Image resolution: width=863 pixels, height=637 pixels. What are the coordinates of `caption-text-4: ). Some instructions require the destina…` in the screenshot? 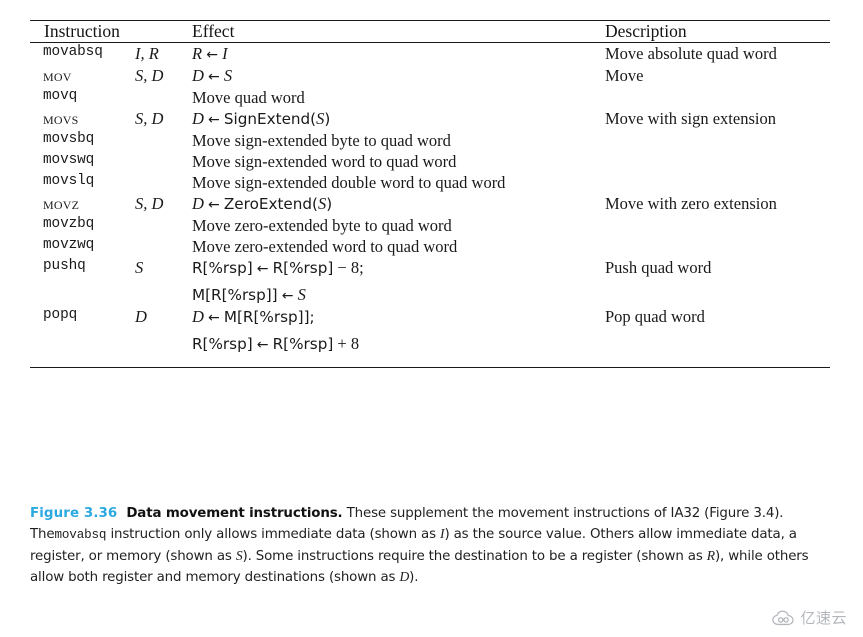 It's located at (472, 556).